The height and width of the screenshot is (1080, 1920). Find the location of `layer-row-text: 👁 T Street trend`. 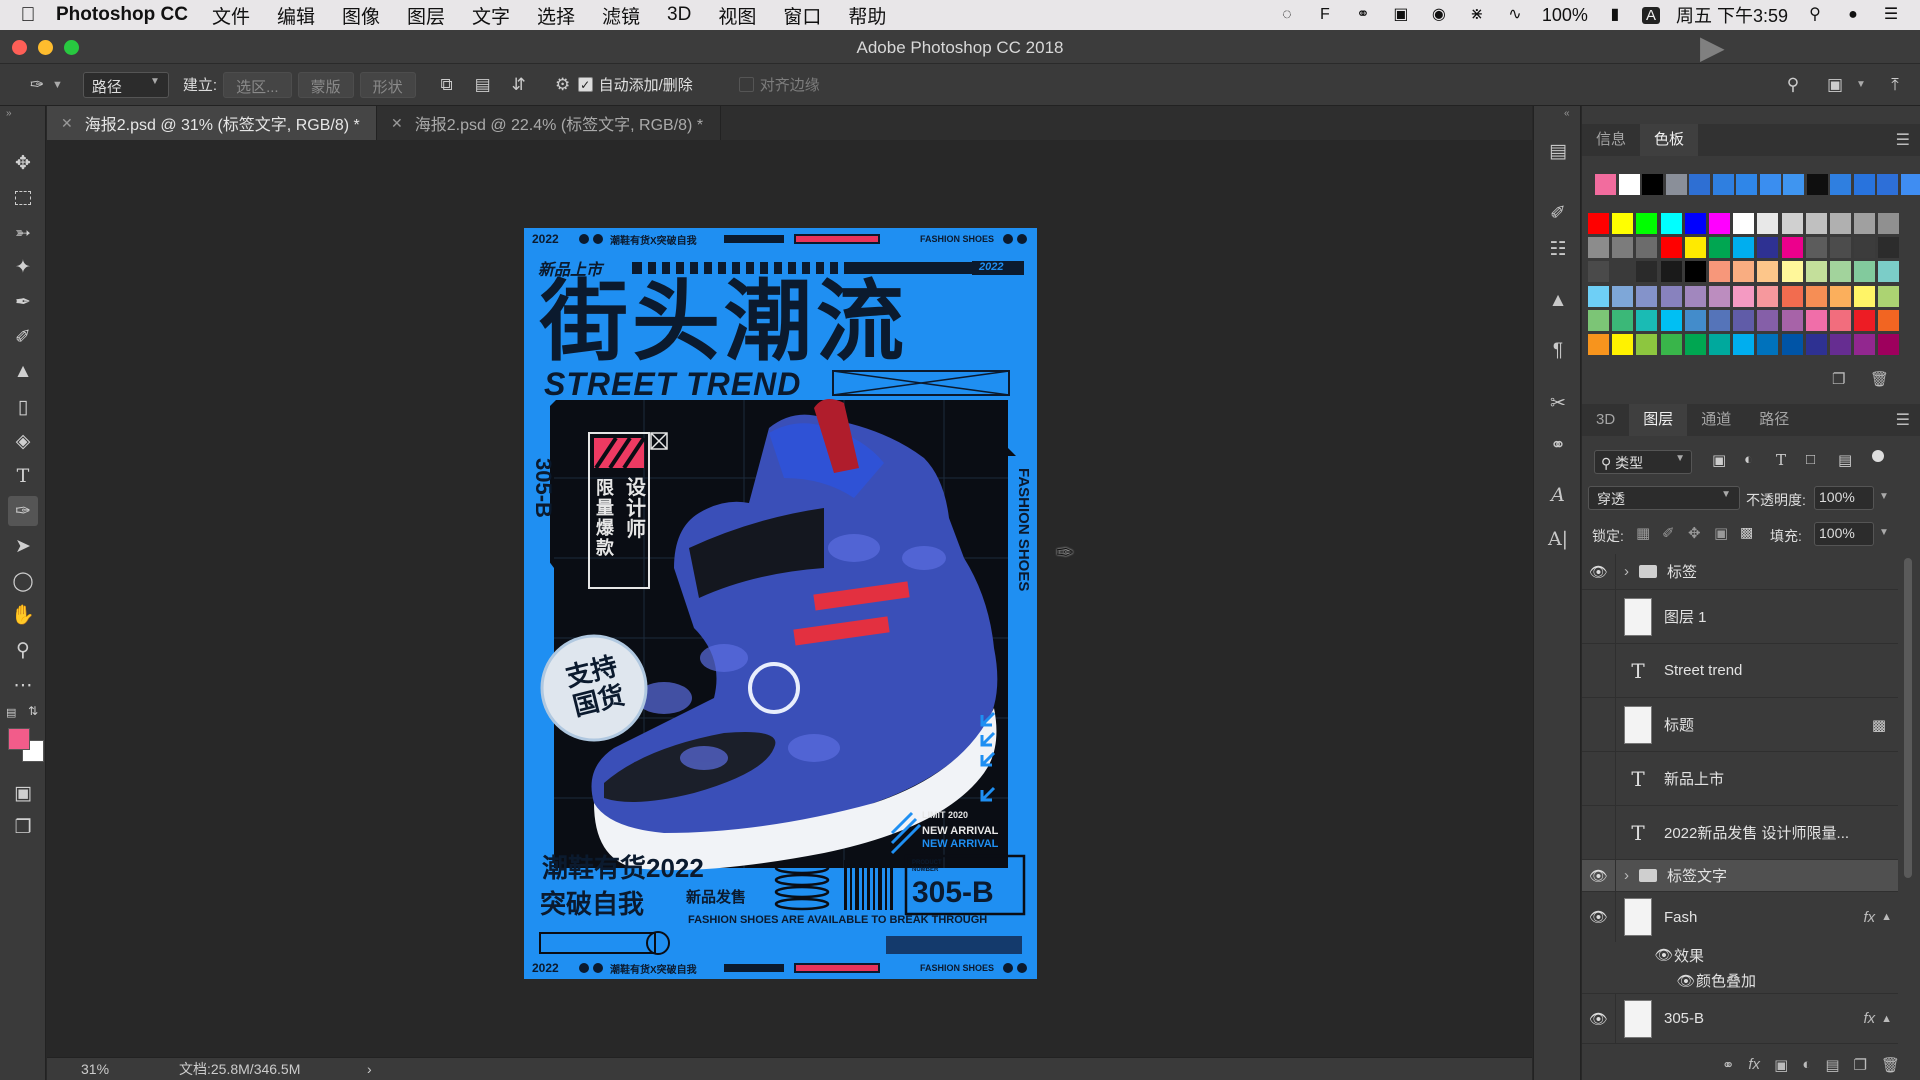

layer-row-text: 👁 T Street trend is located at coordinates (1740, 671).